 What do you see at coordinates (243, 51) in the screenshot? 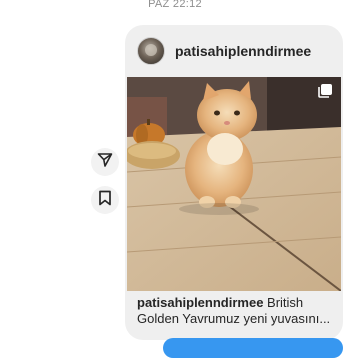
I see `post-username: patisahiplenndirmee` at bounding box center [243, 51].